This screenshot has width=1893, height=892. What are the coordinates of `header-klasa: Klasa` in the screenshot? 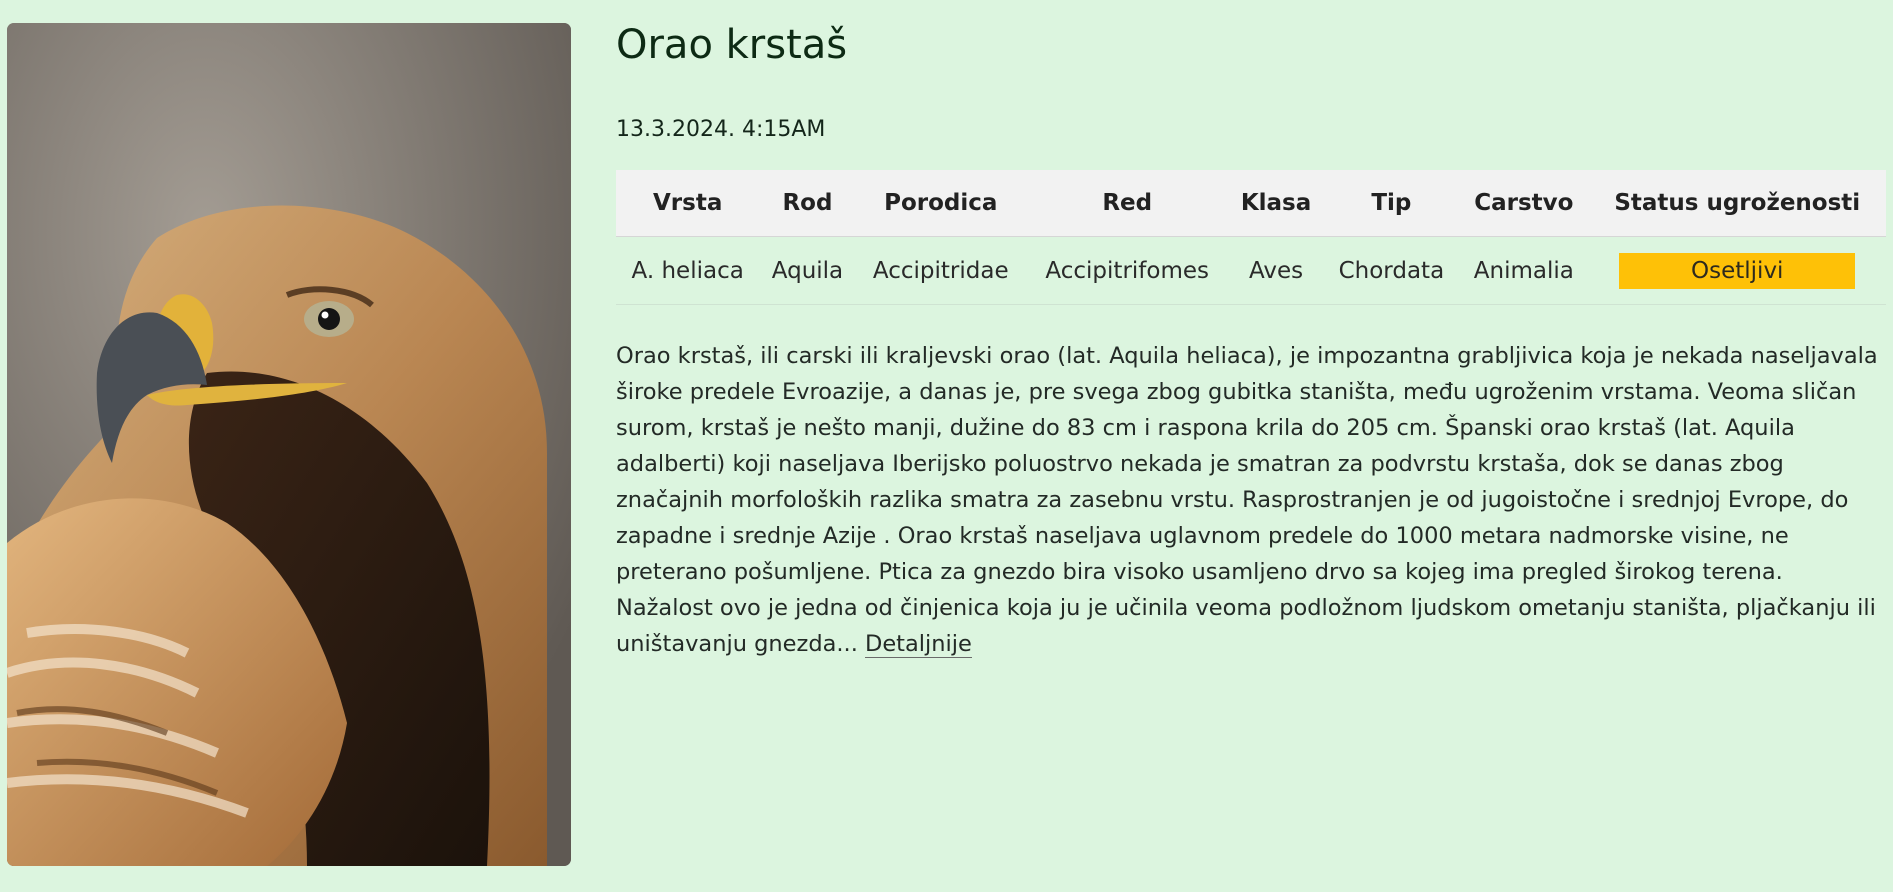 It's located at (1276, 203).